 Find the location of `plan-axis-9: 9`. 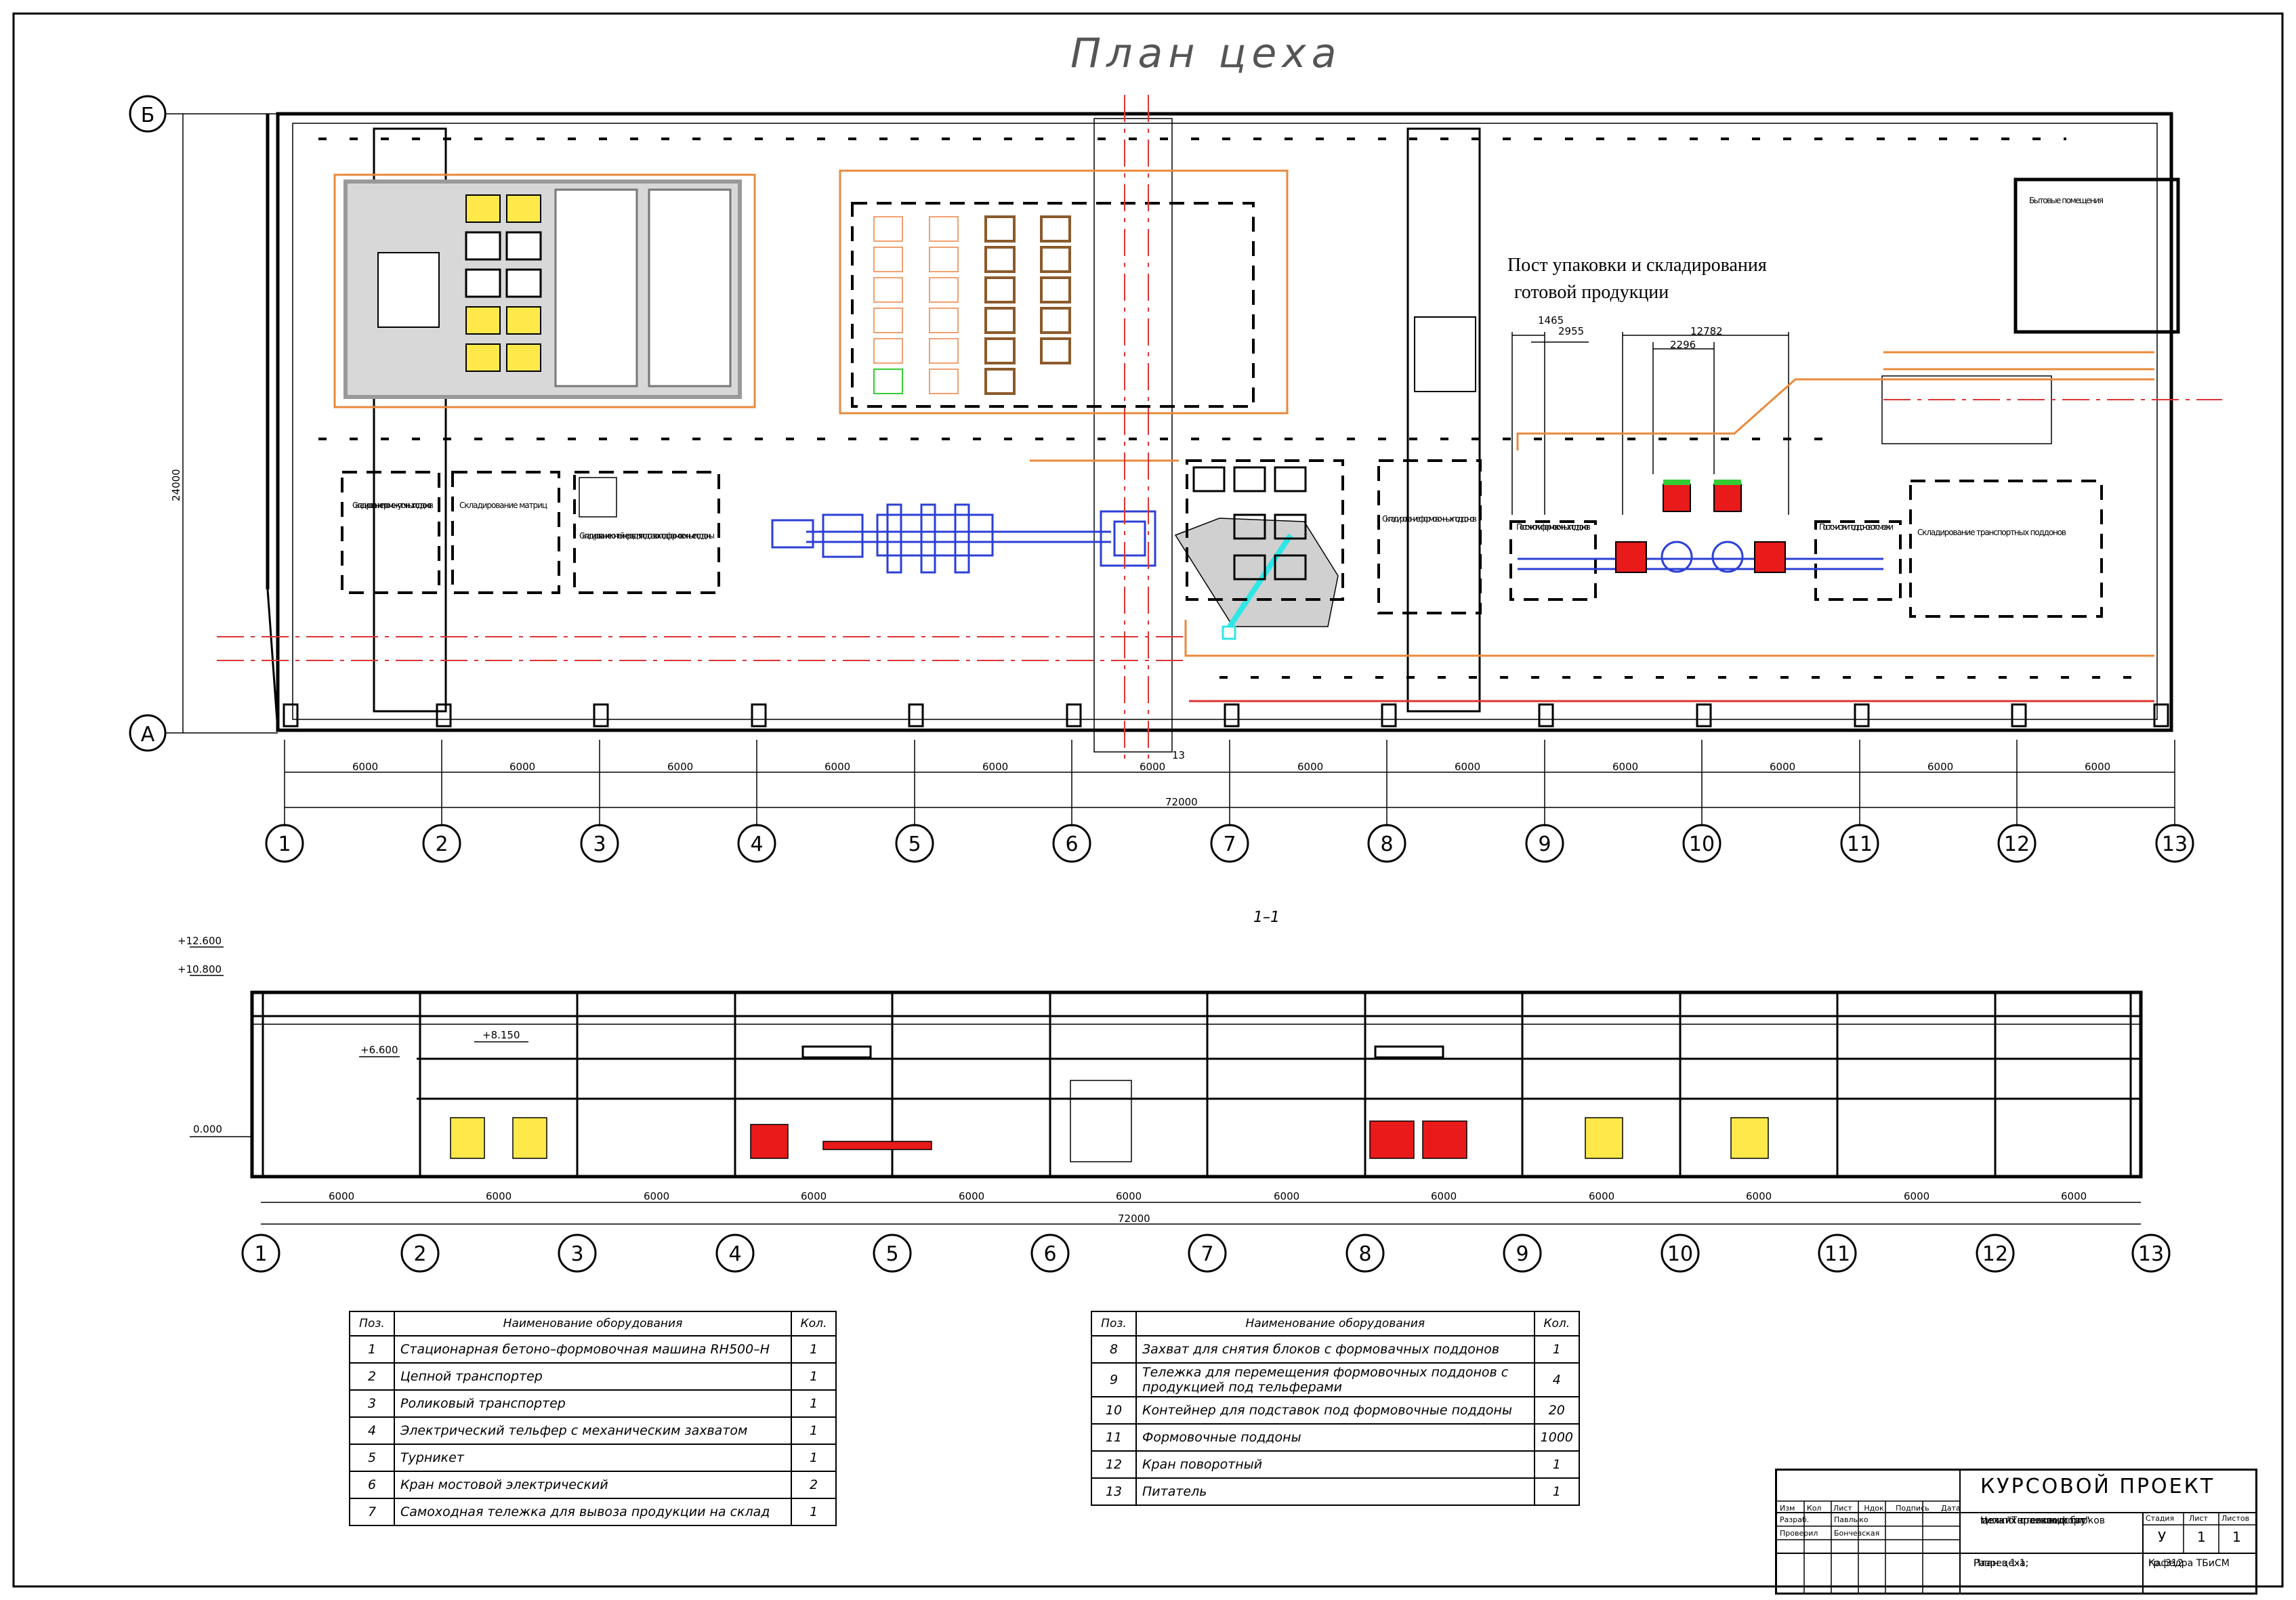

plan-axis-9: 9 is located at coordinates (1544, 844).